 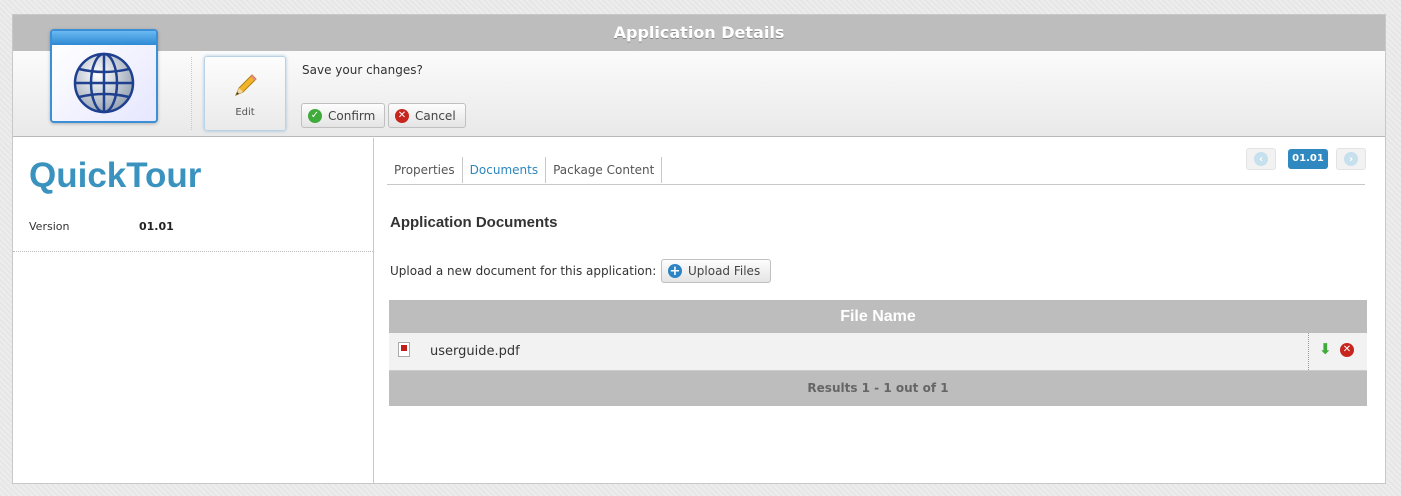 What do you see at coordinates (49, 226) in the screenshot?
I see `version-label: Version` at bounding box center [49, 226].